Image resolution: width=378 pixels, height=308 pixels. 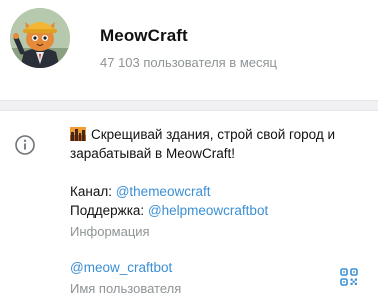 What do you see at coordinates (144, 35) in the screenshot?
I see `profile-name: MeowCraft` at bounding box center [144, 35].